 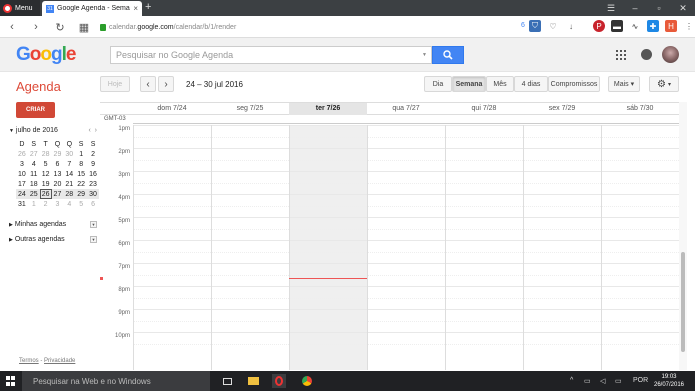 I want to click on mini-day: 23, so click(x=93, y=184).